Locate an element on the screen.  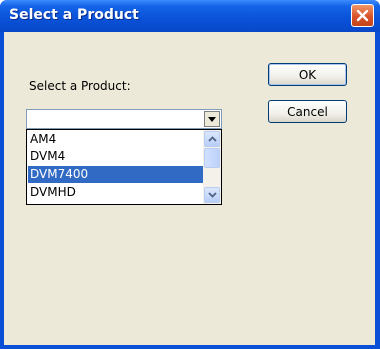
list-item: AM4 is located at coordinates (115, 139).